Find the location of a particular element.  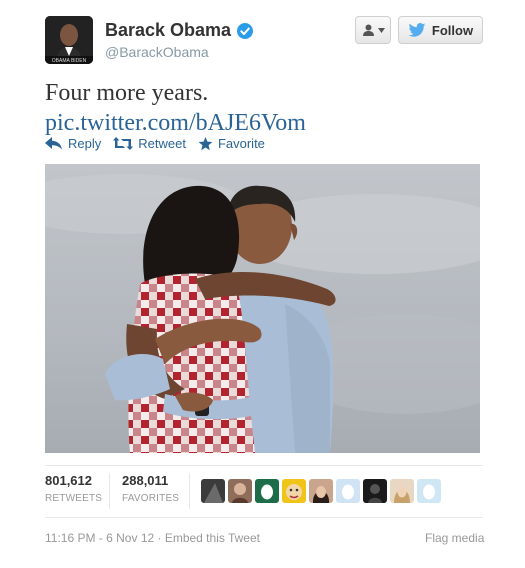

follow-button: Follow is located at coordinates (440, 30).